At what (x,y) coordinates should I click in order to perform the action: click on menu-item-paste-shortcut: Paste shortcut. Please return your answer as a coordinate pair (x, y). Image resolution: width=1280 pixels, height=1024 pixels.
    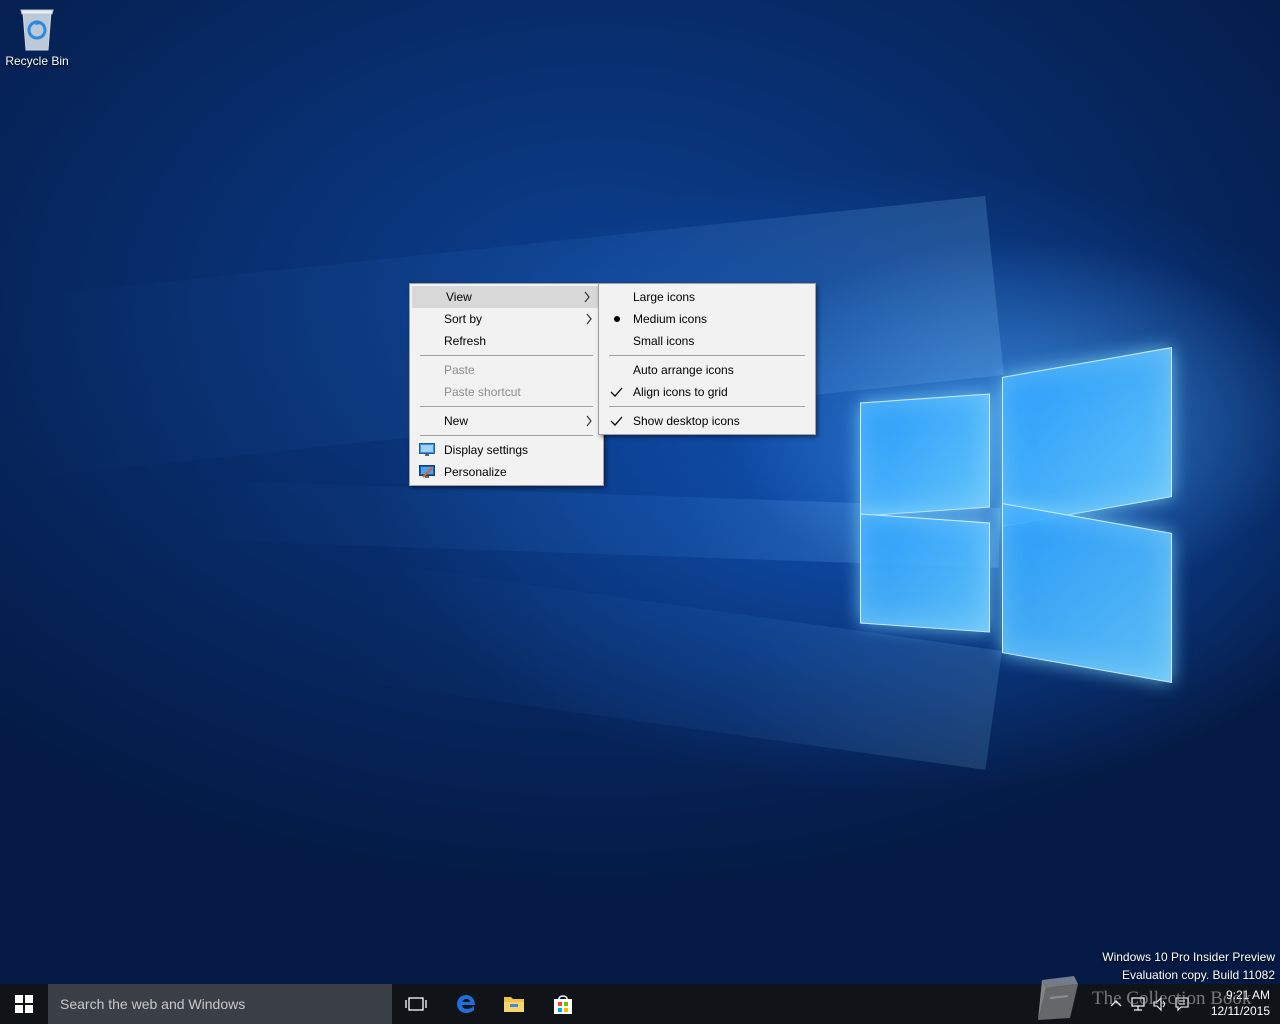
    Looking at the image, I should click on (506, 392).